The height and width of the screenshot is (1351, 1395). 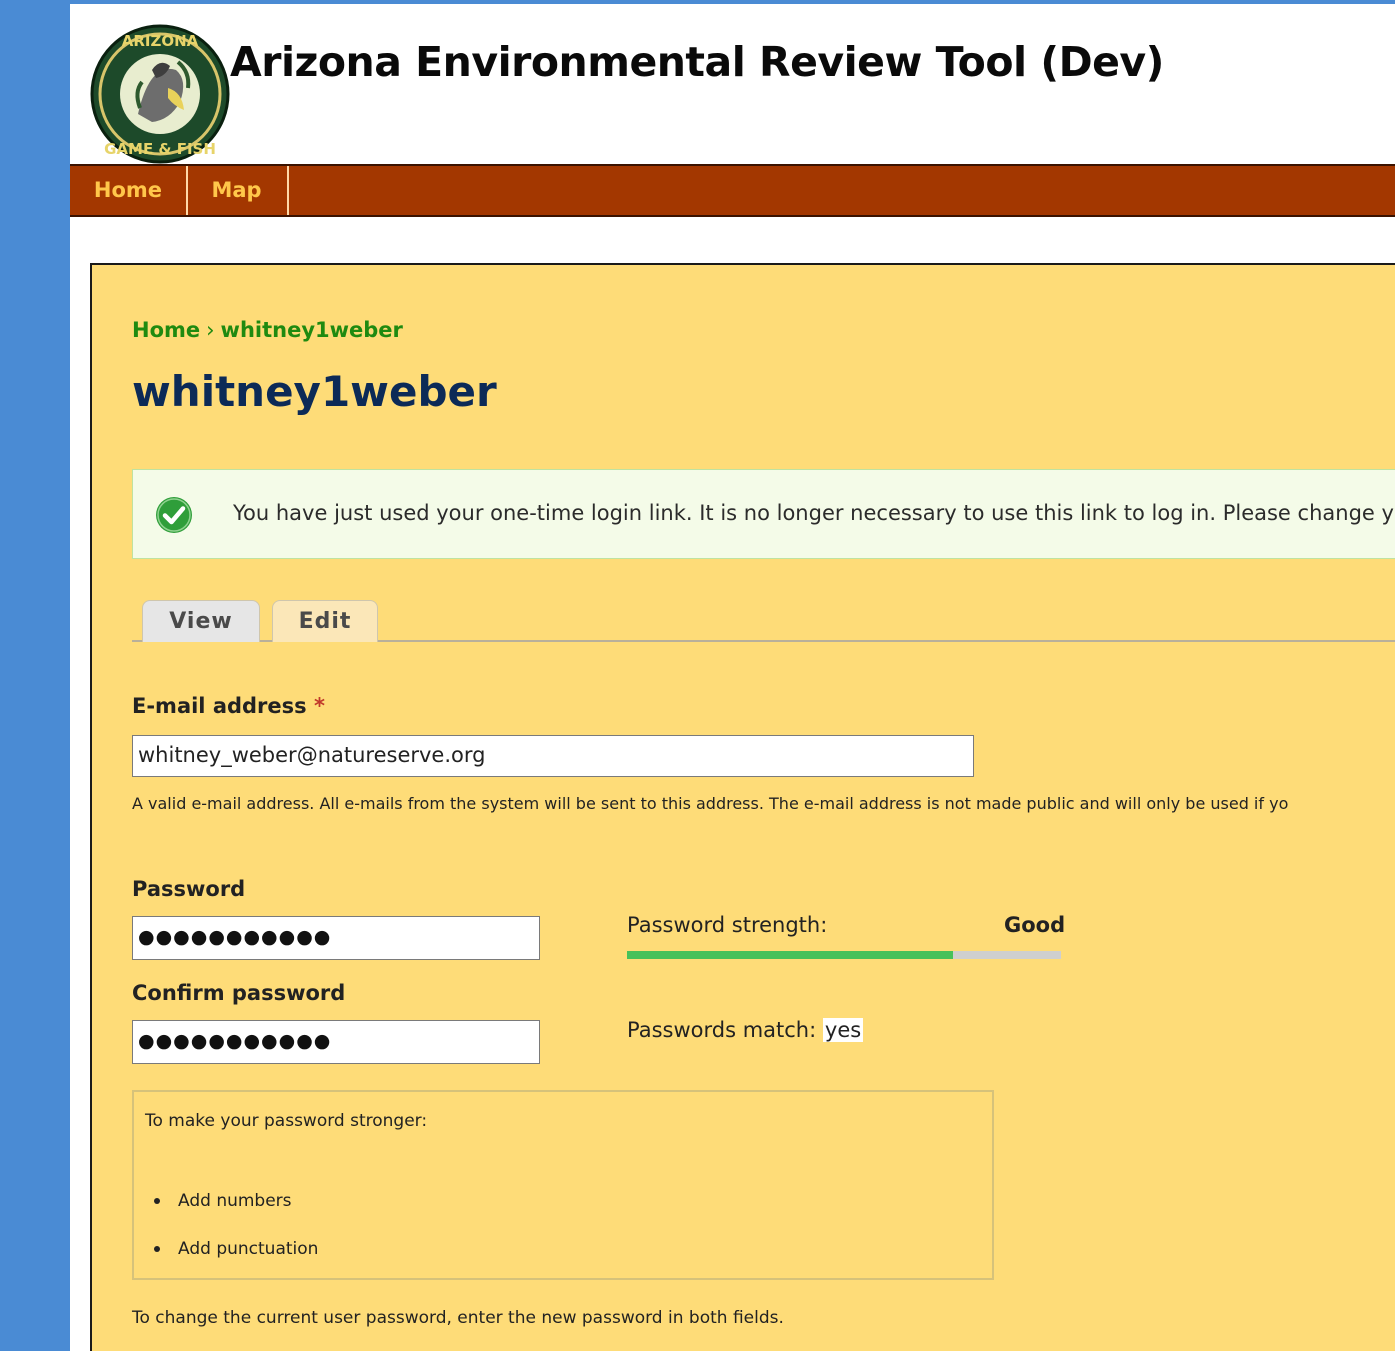 I want to click on password-strength-fill, so click(x=790, y=955).